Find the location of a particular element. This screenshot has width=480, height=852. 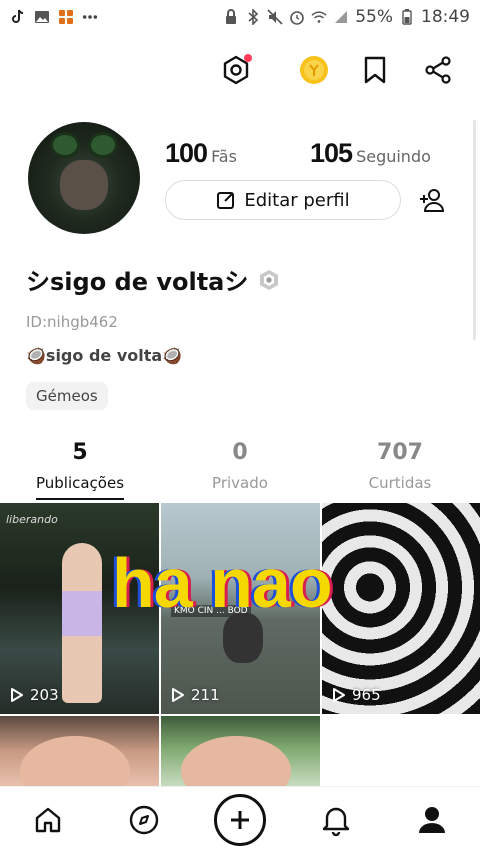

view-count: 965 is located at coordinates (356, 695).